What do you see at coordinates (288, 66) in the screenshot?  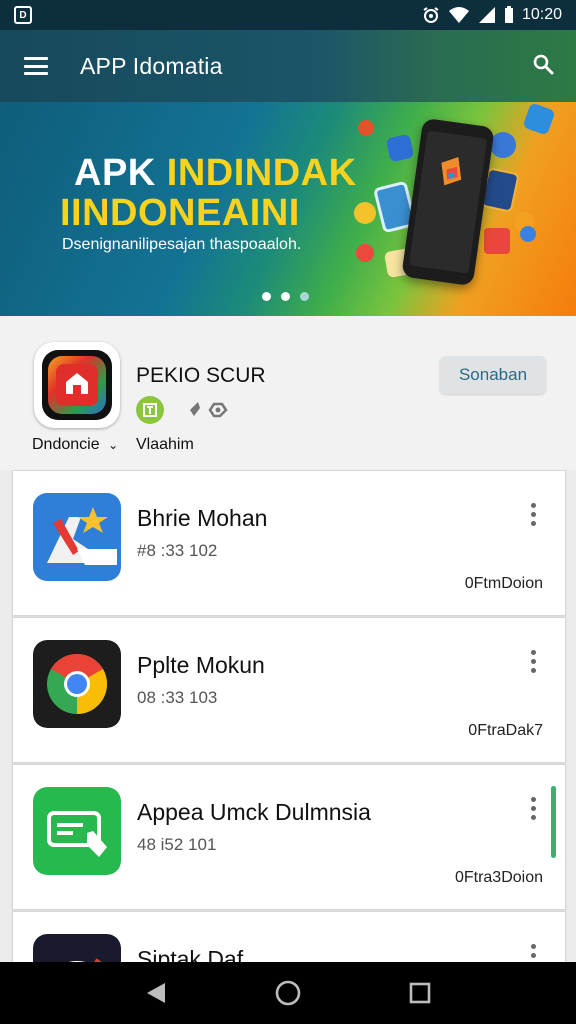 I see `app-bar: APP Idomatia` at bounding box center [288, 66].